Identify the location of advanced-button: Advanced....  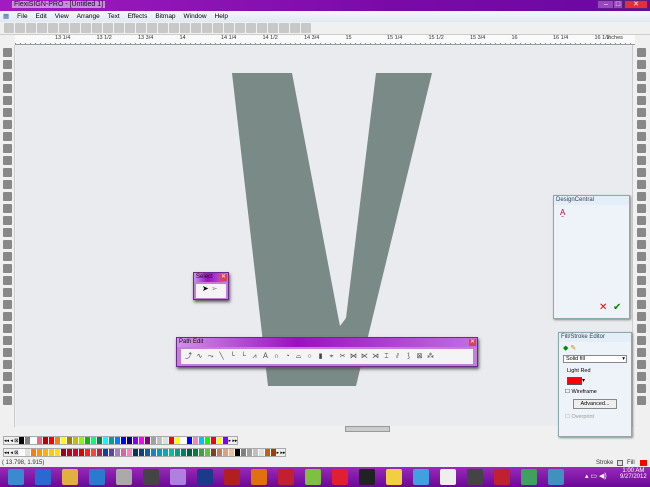
(595, 404).